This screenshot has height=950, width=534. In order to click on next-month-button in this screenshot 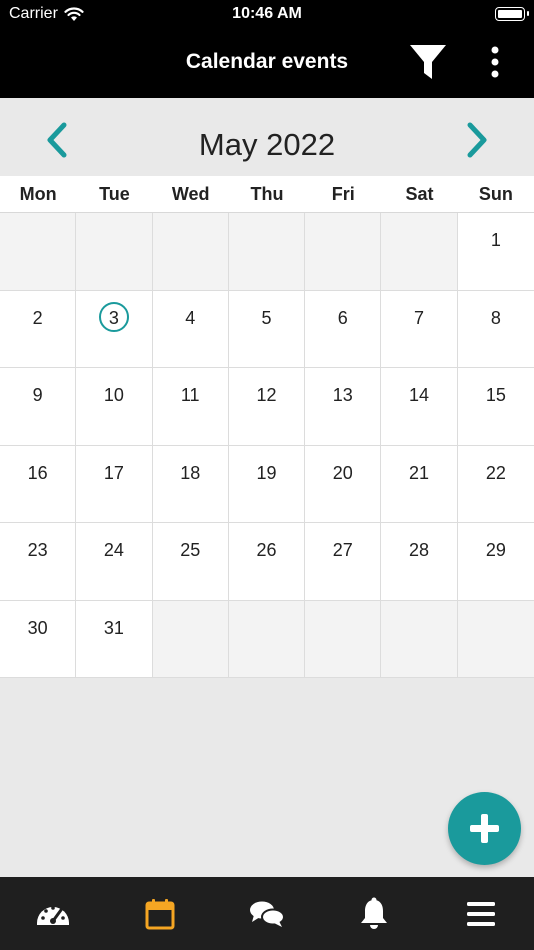, I will do `click(476, 140)`.